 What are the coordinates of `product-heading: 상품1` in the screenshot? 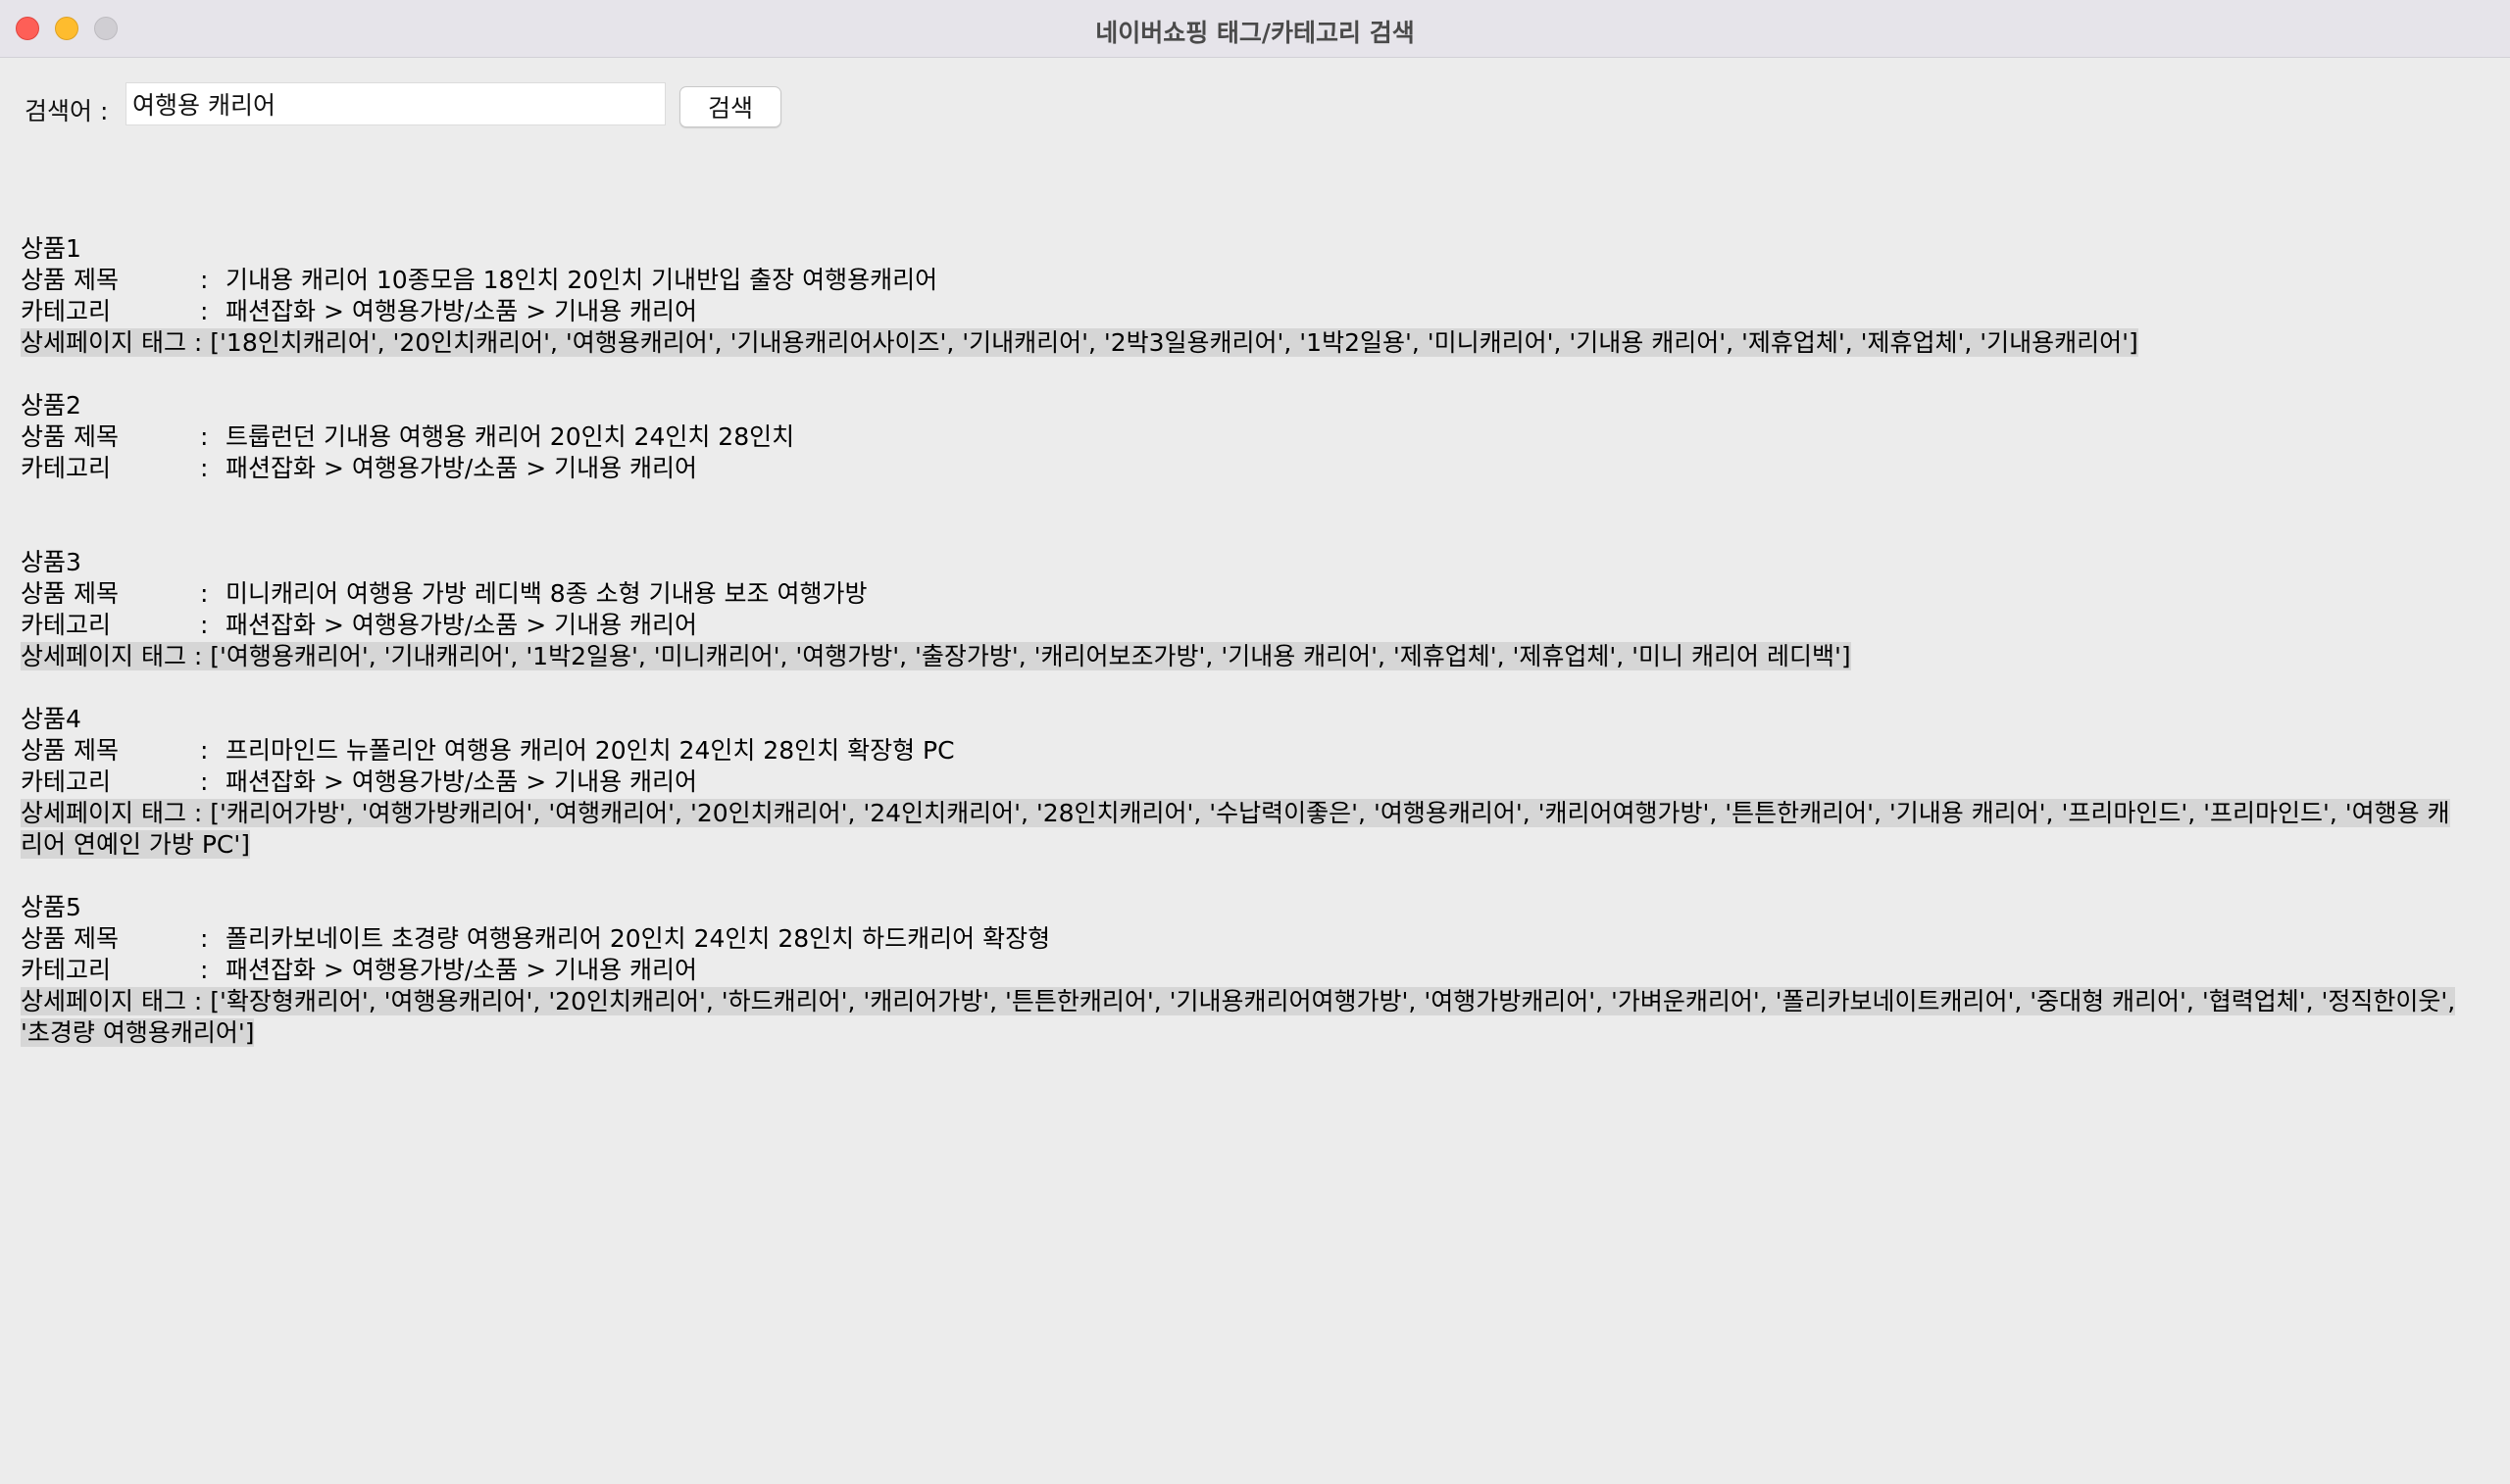 It's located at (51, 248).